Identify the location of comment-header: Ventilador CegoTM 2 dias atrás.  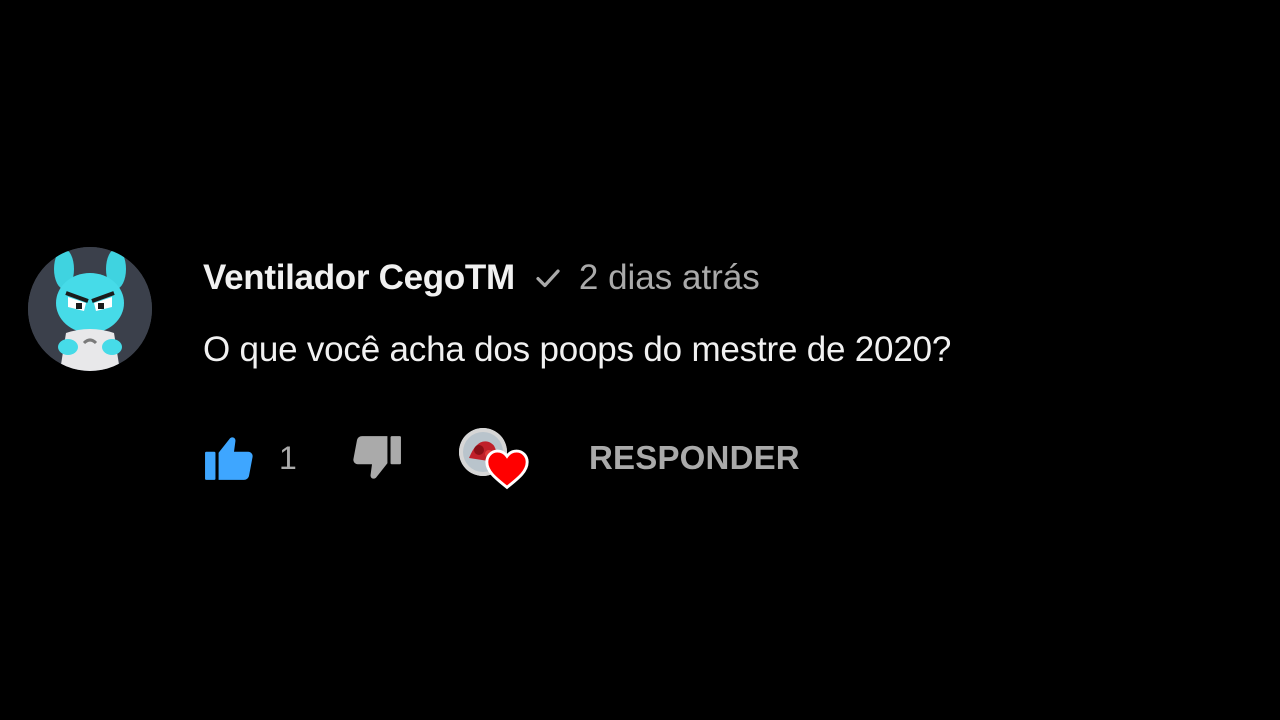
(481, 278).